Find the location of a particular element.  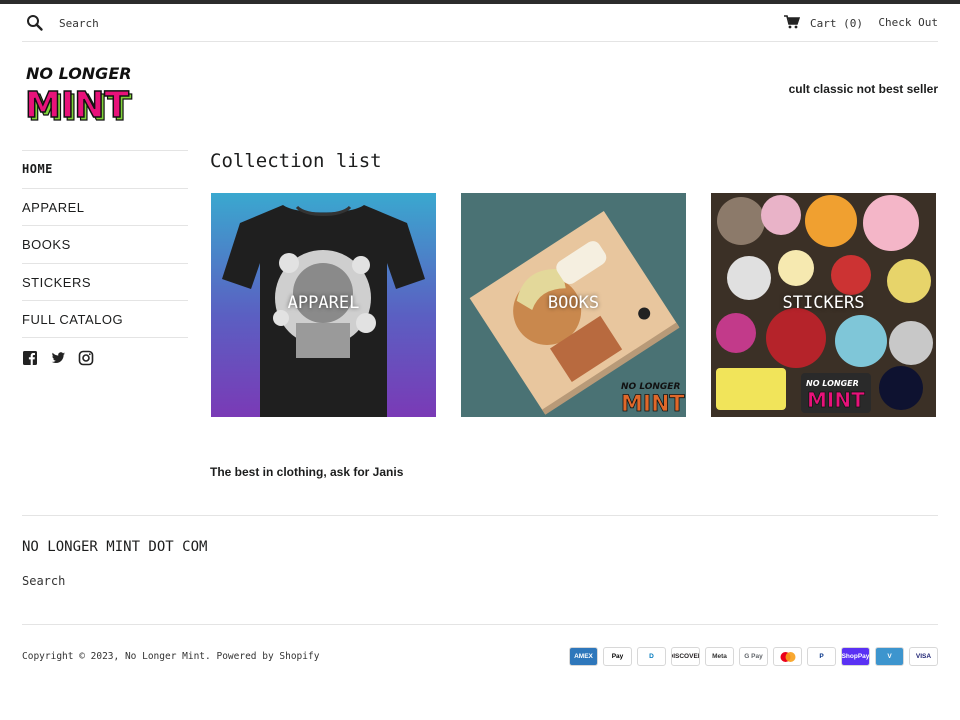

copyright-prefix: Copyright © 2023, is located at coordinates (73, 656).